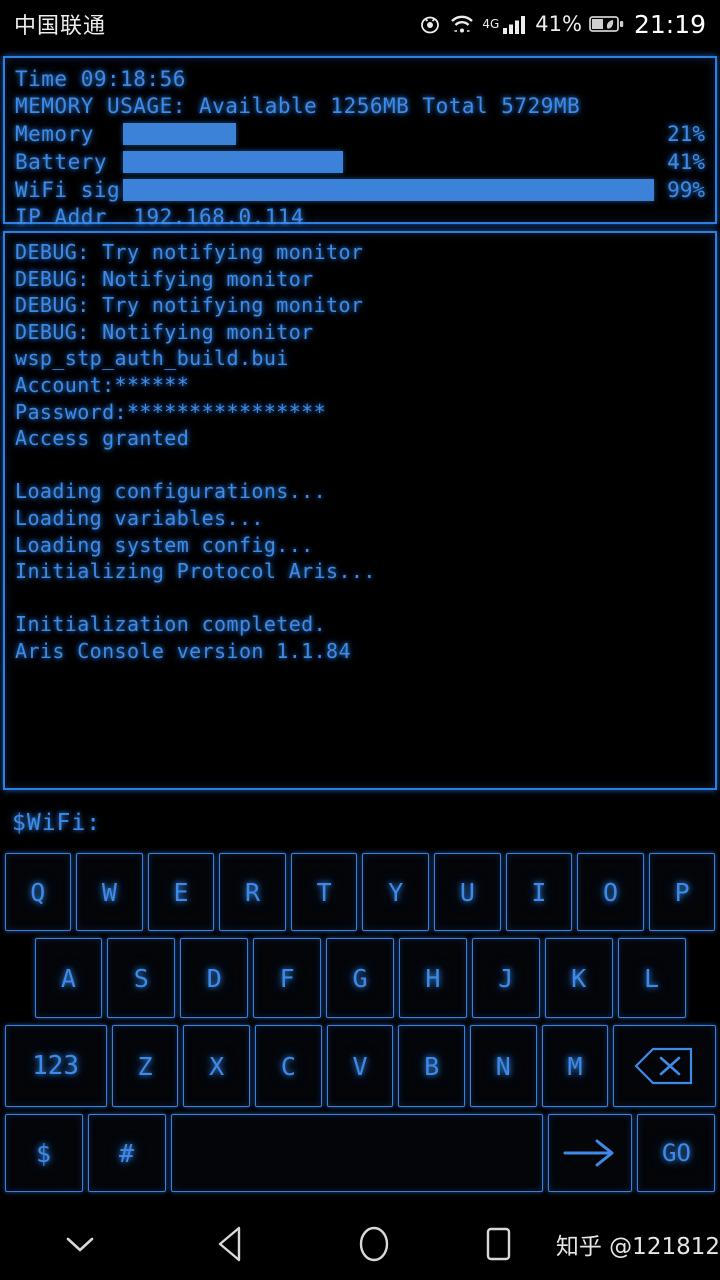  What do you see at coordinates (578, 978) in the screenshot?
I see `key-k: K` at bounding box center [578, 978].